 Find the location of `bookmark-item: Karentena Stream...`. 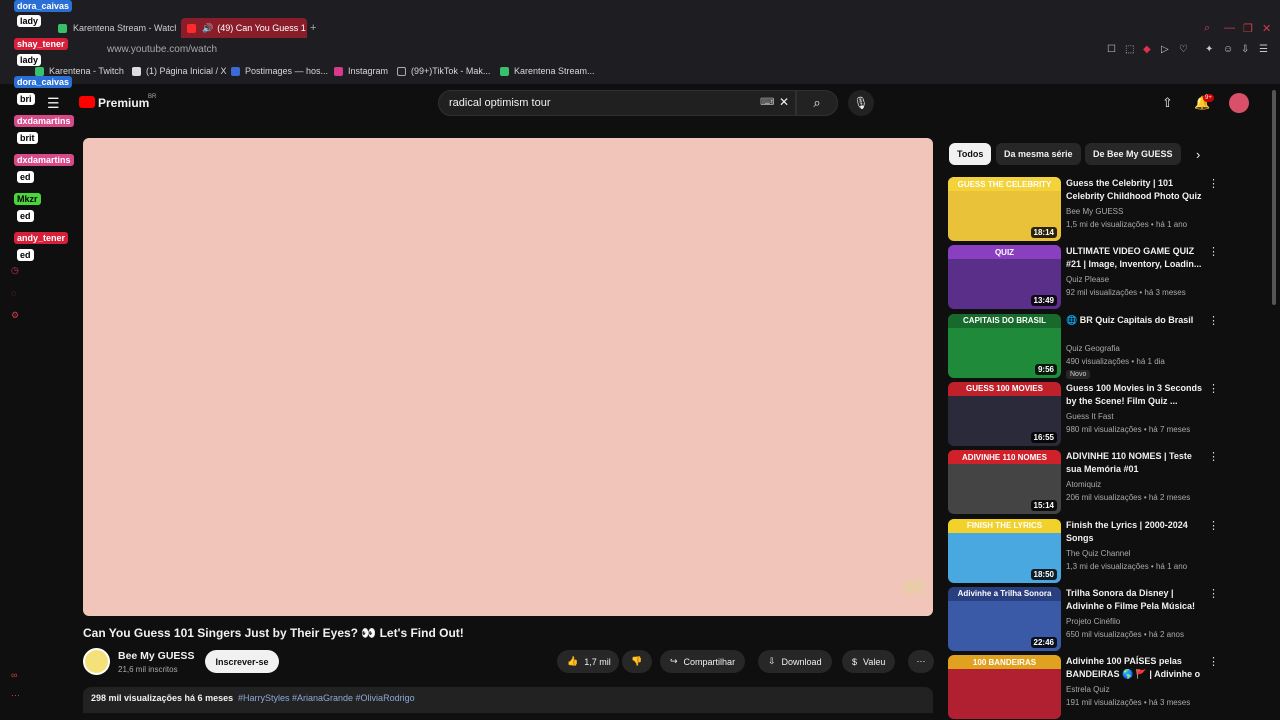

bookmark-item: Karentena Stream... is located at coordinates (547, 71).